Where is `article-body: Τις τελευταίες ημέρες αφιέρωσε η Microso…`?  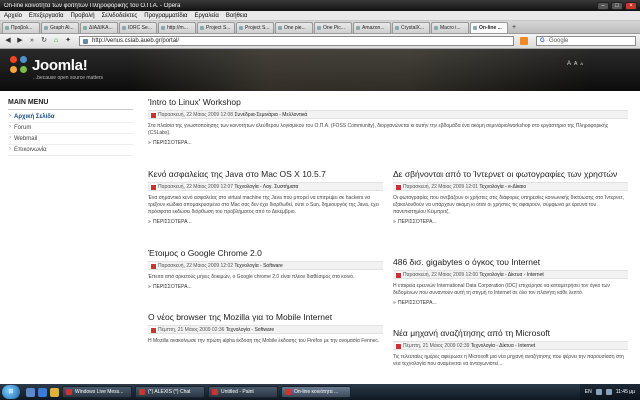 article-body: Τις τελευταίες ημέρες αφιέρωσε η Microso… is located at coordinates (508, 360).